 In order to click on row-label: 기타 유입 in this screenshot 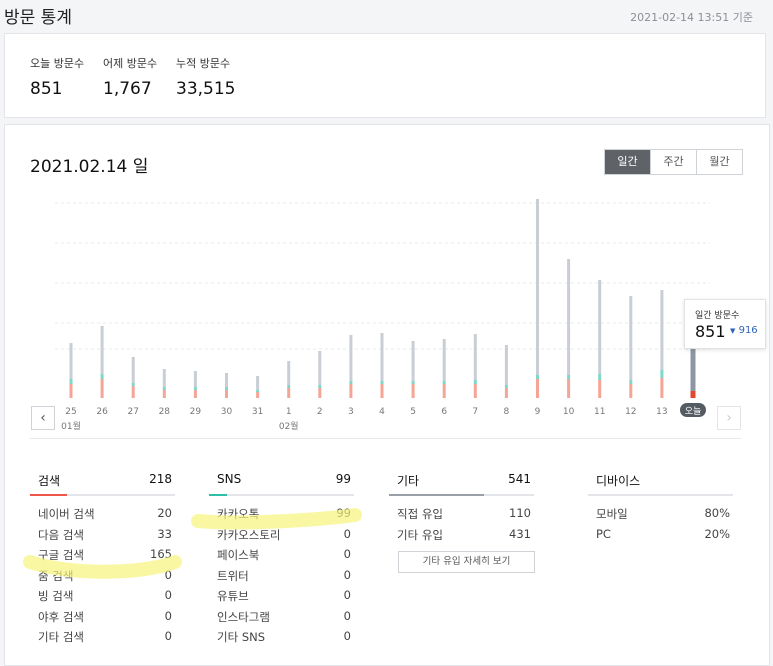, I will do `click(420, 534)`.